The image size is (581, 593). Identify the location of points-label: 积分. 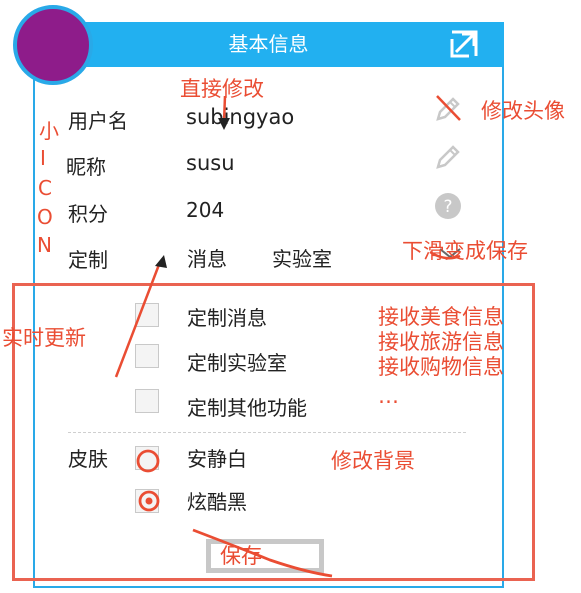
(88, 214).